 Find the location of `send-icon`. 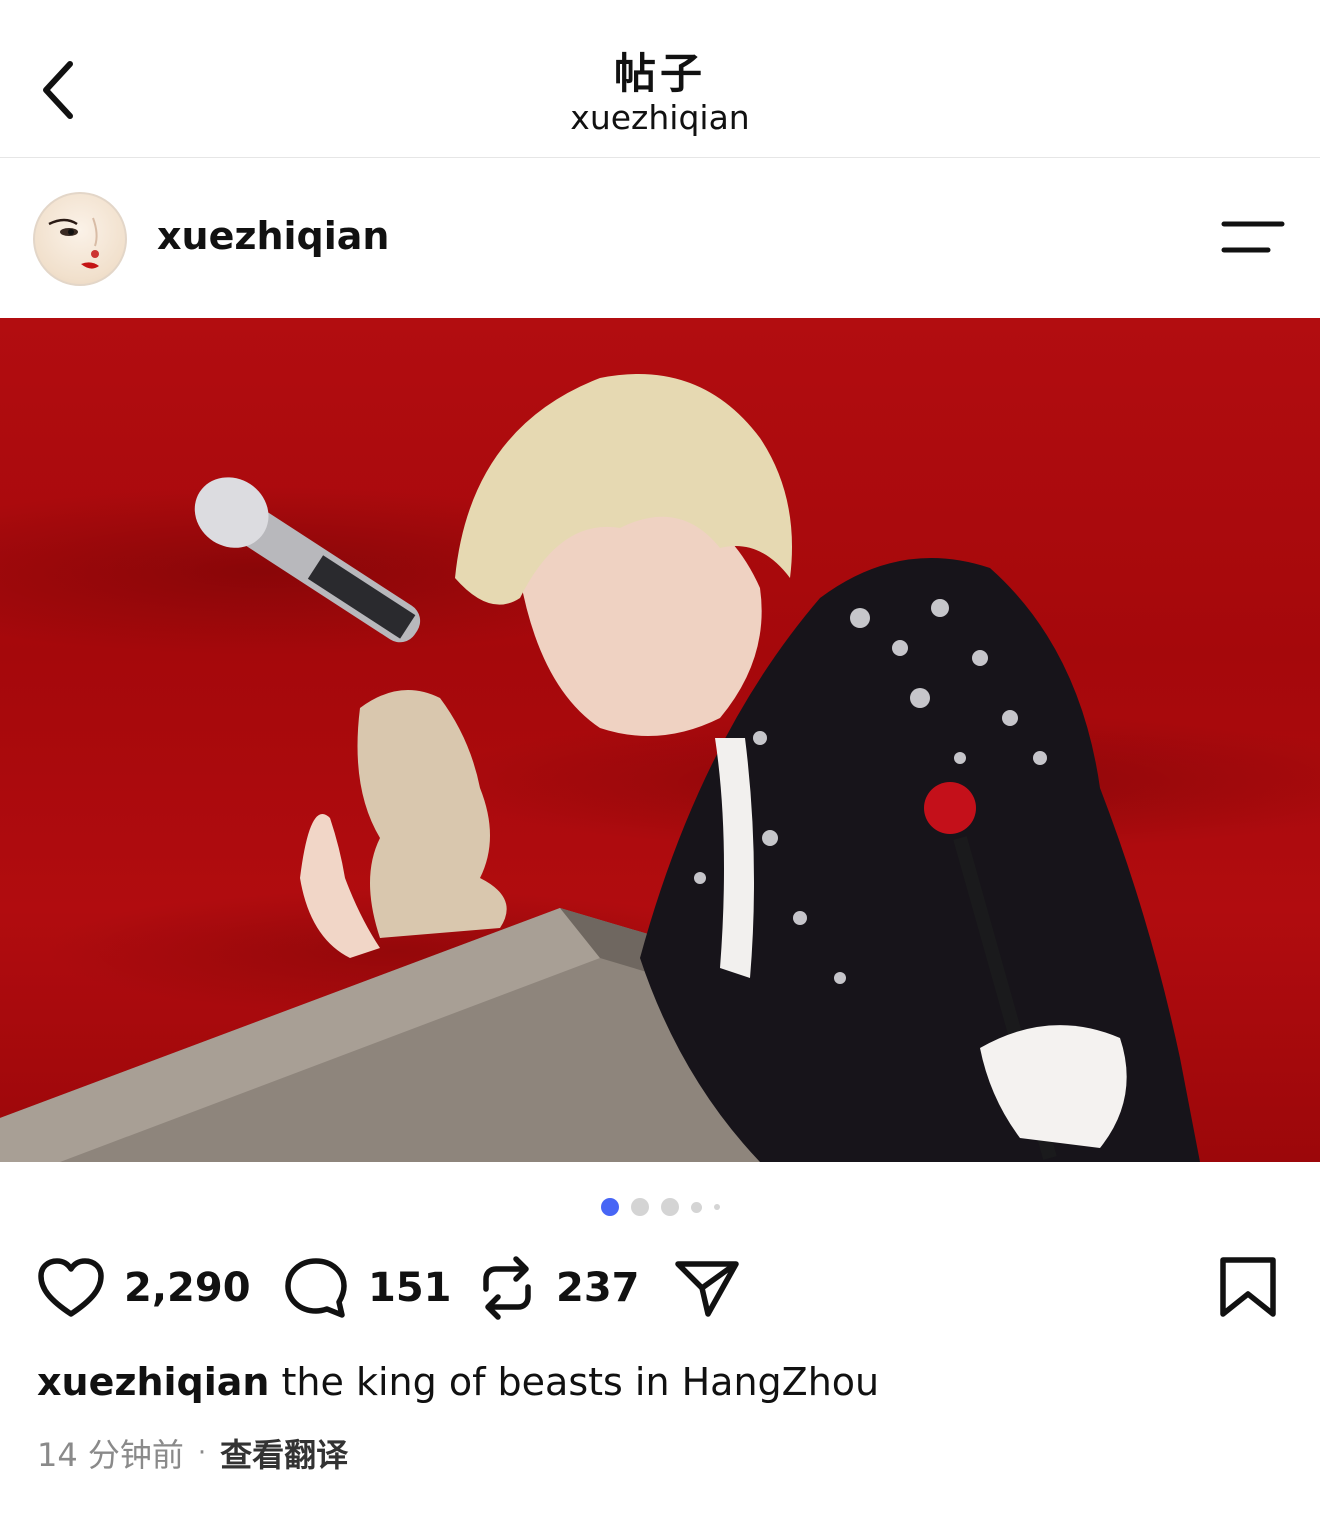

send-icon is located at coordinates (707, 1289).